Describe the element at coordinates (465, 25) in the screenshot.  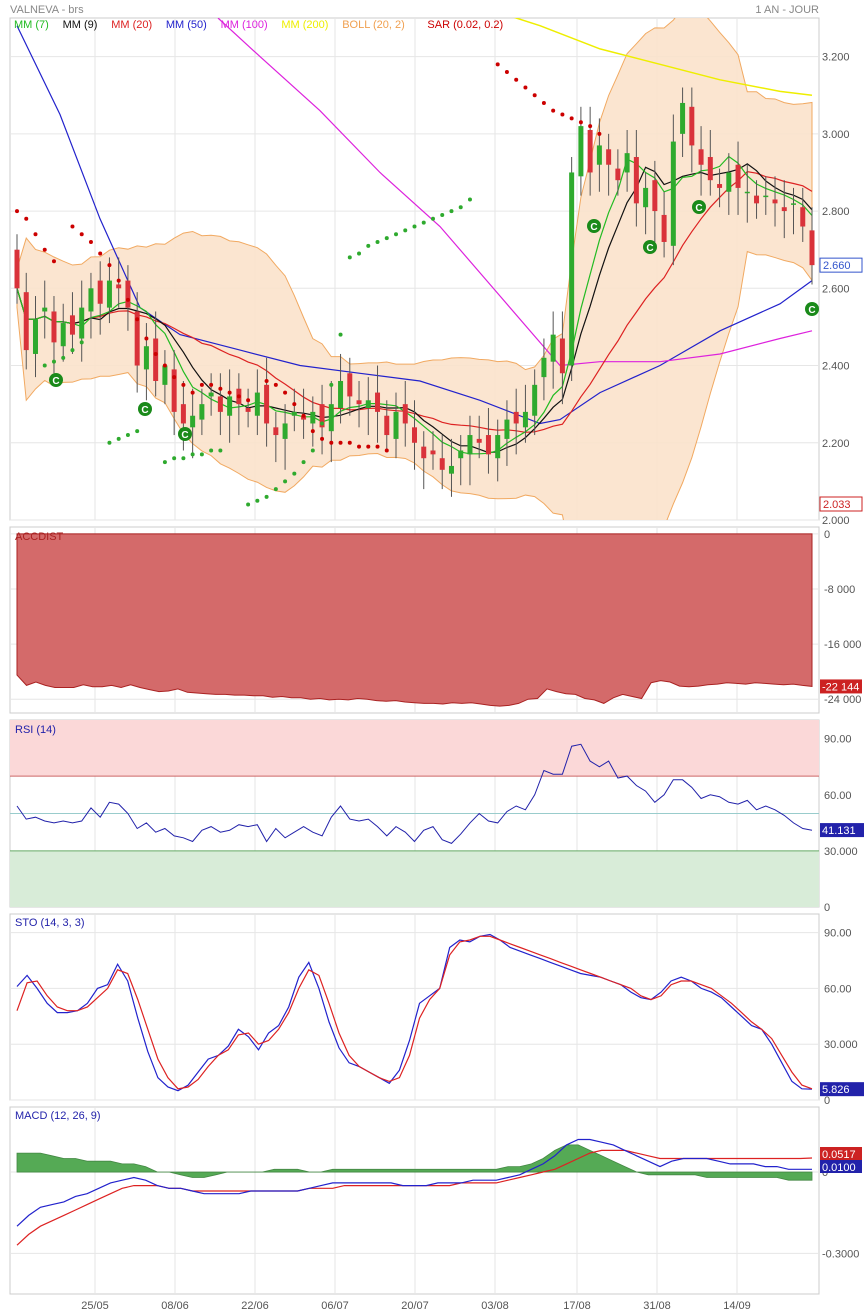
I see `legend-item: SAR (0.02, 0.2)` at that location.